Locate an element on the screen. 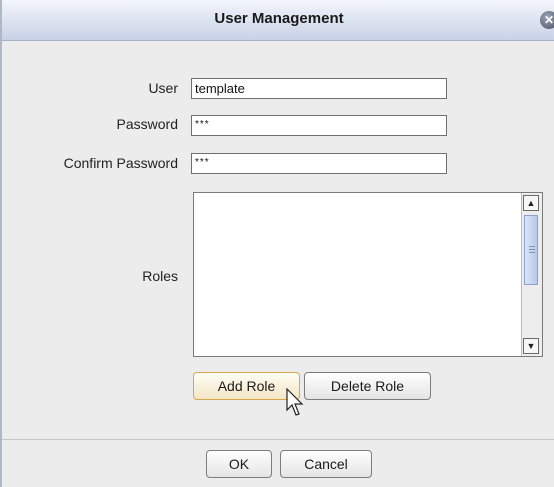 The width and height of the screenshot is (554, 487). scroll-down-arrow-icon: ▼ is located at coordinates (531, 346).